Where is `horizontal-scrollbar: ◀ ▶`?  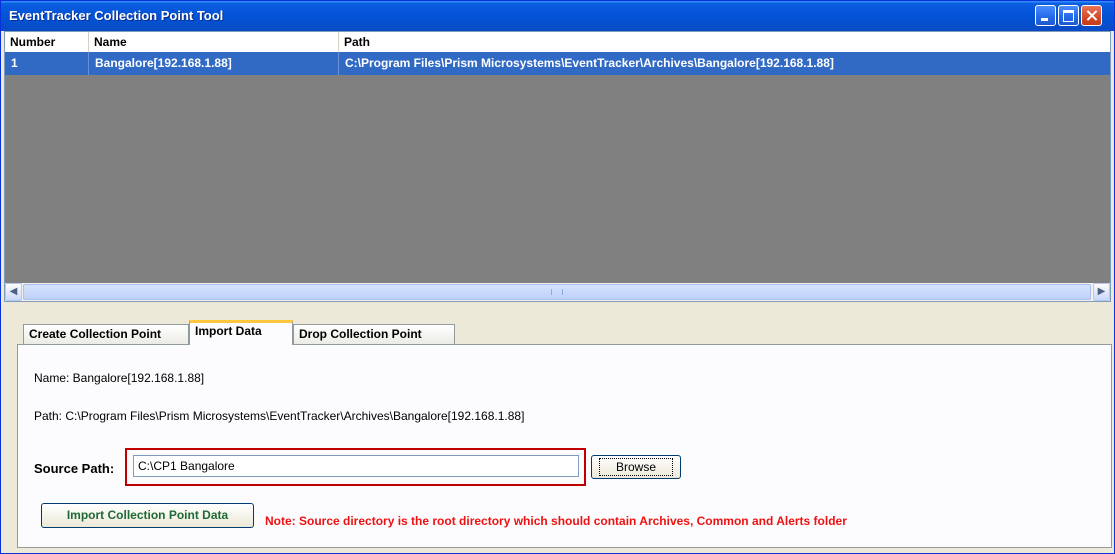 horizontal-scrollbar: ◀ ▶ is located at coordinates (557, 292).